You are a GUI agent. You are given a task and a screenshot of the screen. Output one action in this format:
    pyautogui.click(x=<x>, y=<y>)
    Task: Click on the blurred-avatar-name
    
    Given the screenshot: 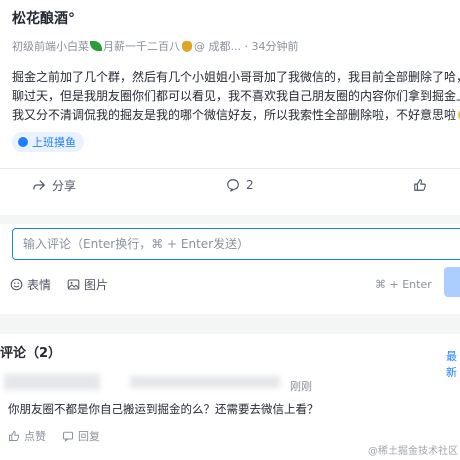 What is the action you would take?
    pyautogui.click(x=52, y=382)
    